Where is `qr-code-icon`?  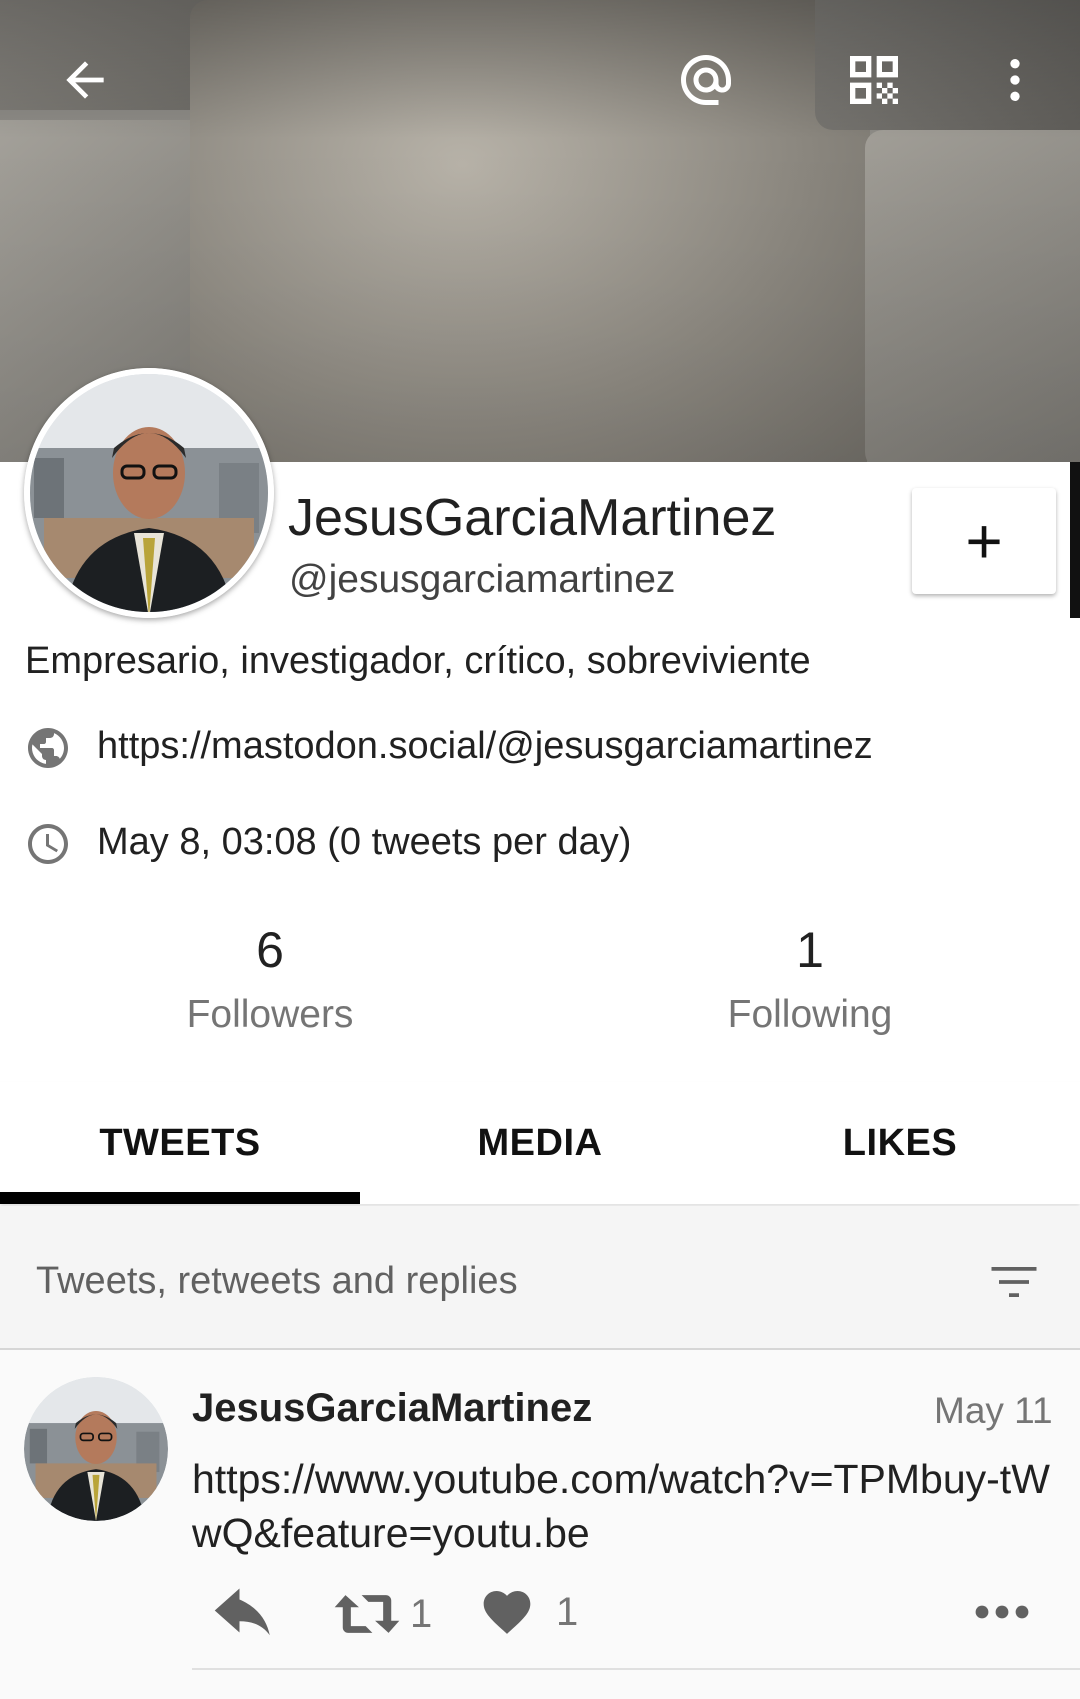 qr-code-icon is located at coordinates (874, 80).